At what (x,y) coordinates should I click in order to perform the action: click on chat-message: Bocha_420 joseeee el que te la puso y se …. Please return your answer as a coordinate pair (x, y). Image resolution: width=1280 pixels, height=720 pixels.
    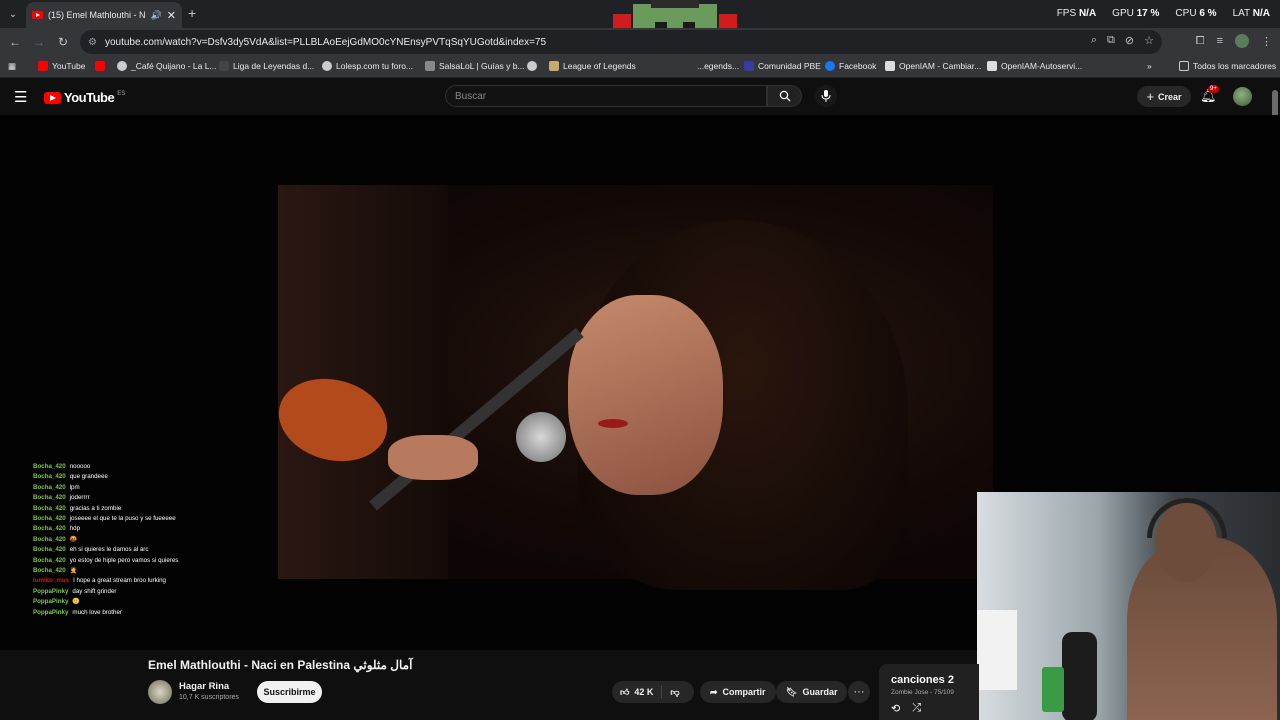
    Looking at the image, I should click on (158, 519).